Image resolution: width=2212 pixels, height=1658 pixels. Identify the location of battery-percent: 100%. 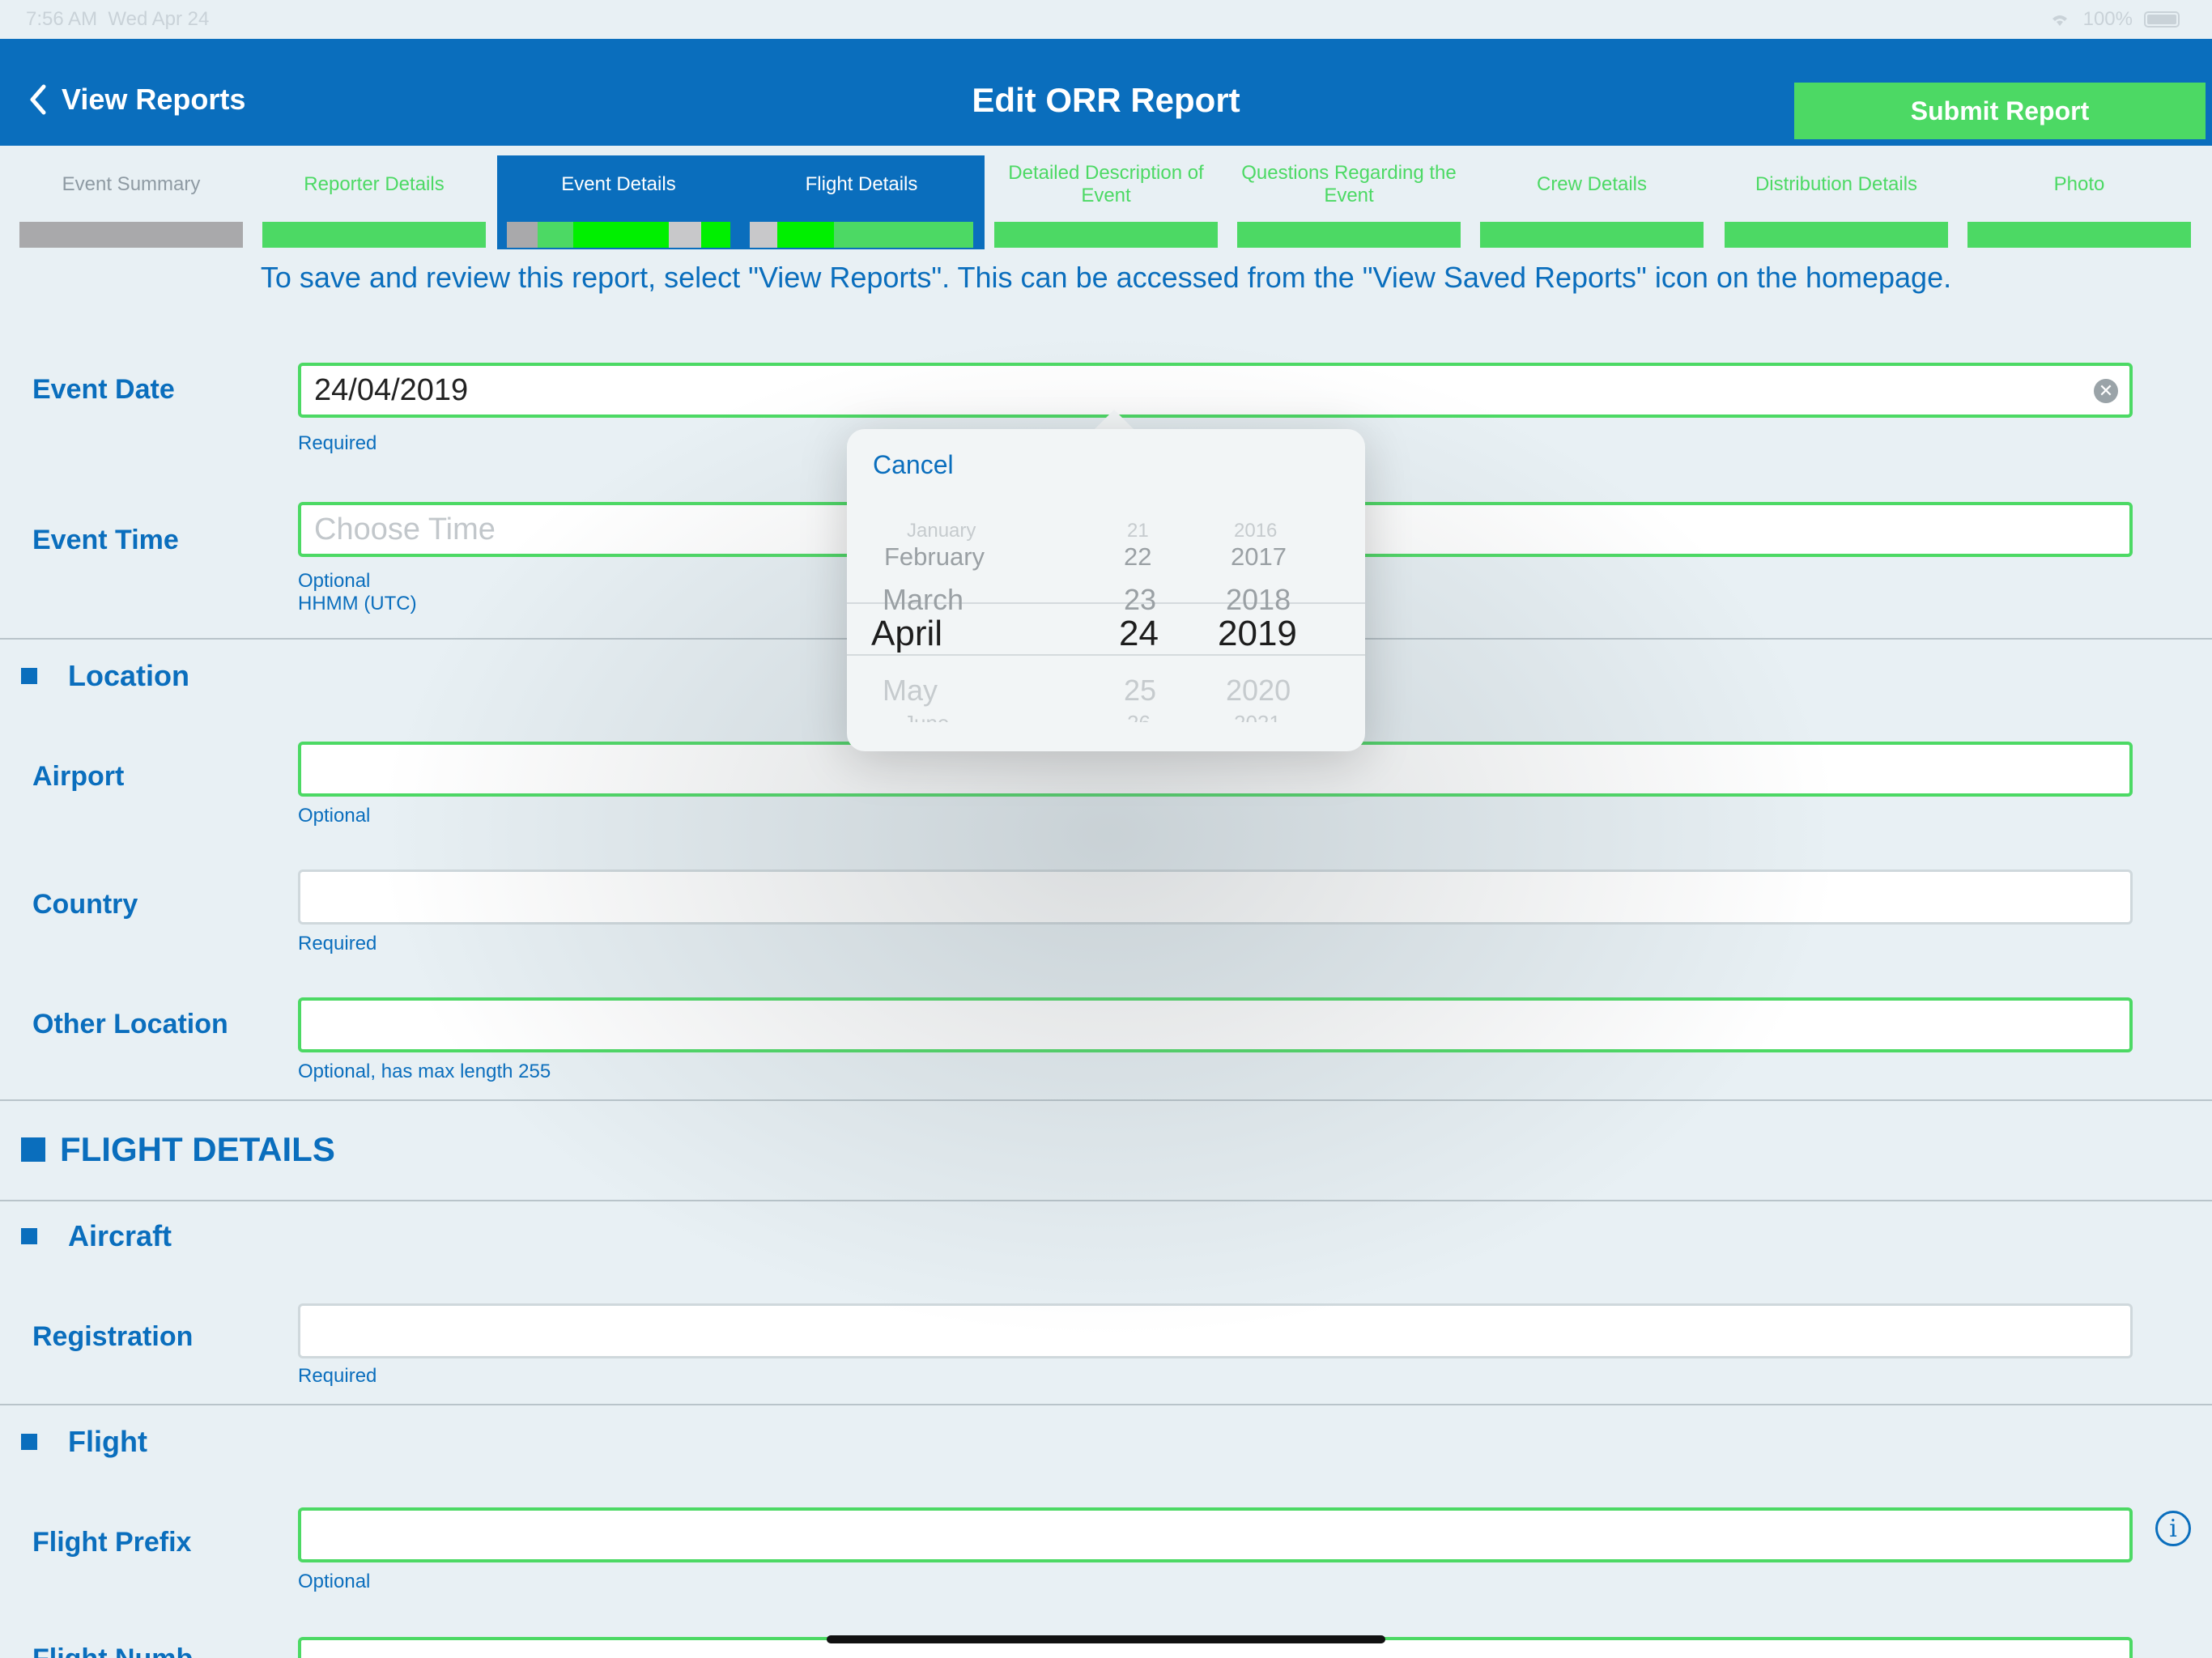
(2108, 19).